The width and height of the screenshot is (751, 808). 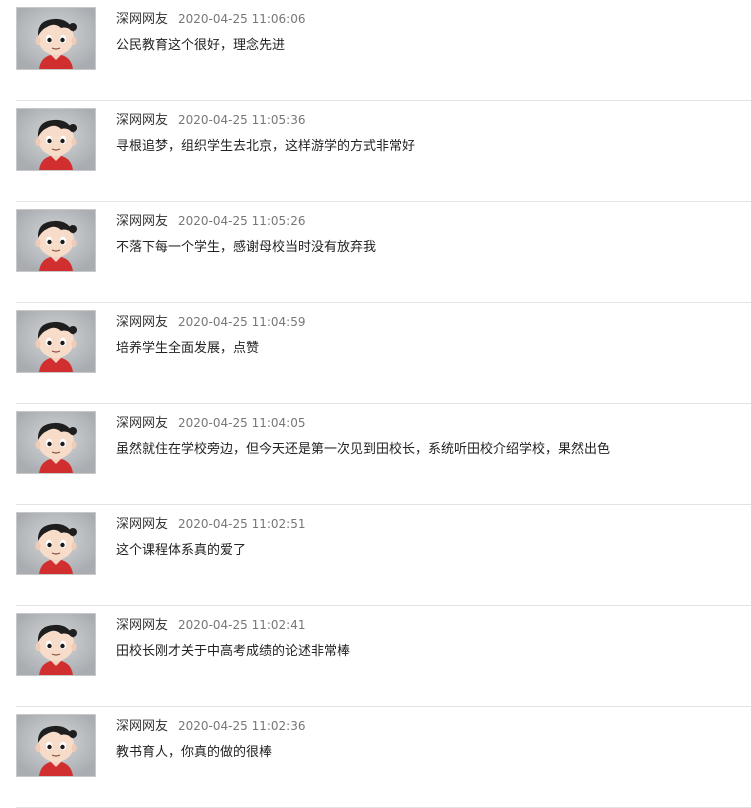 I want to click on comment-meta: 深网网友 2020-04-25 11:06:06, so click(x=210, y=18).